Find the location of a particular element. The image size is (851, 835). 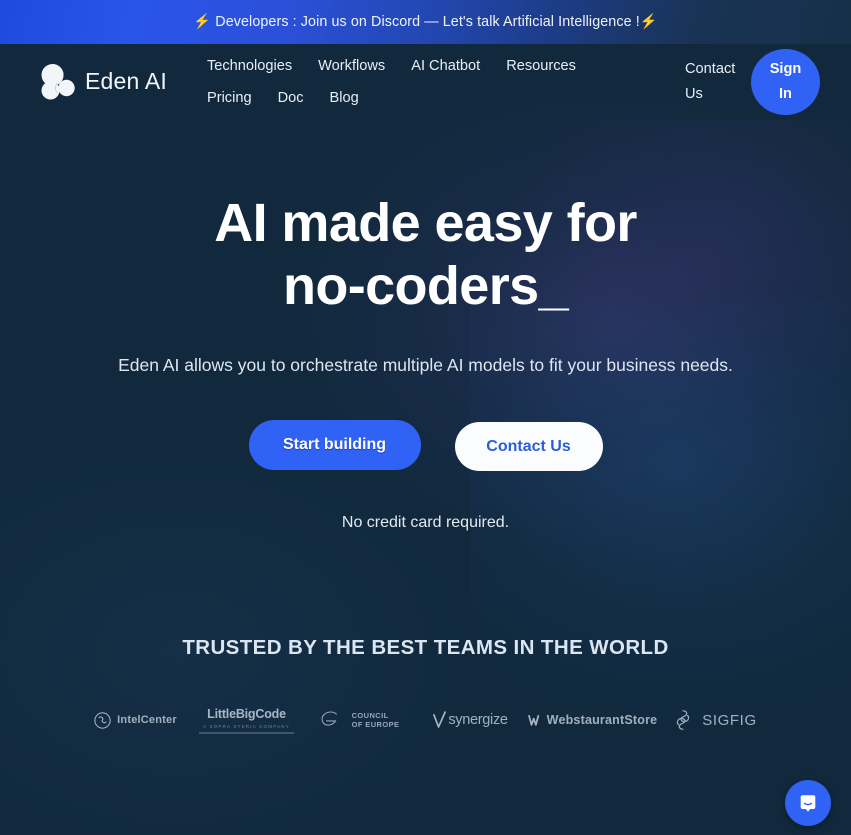

client-logo-littlebigcode-tagline: A SOPRA STERIA COMPANY is located at coordinates (246, 726).